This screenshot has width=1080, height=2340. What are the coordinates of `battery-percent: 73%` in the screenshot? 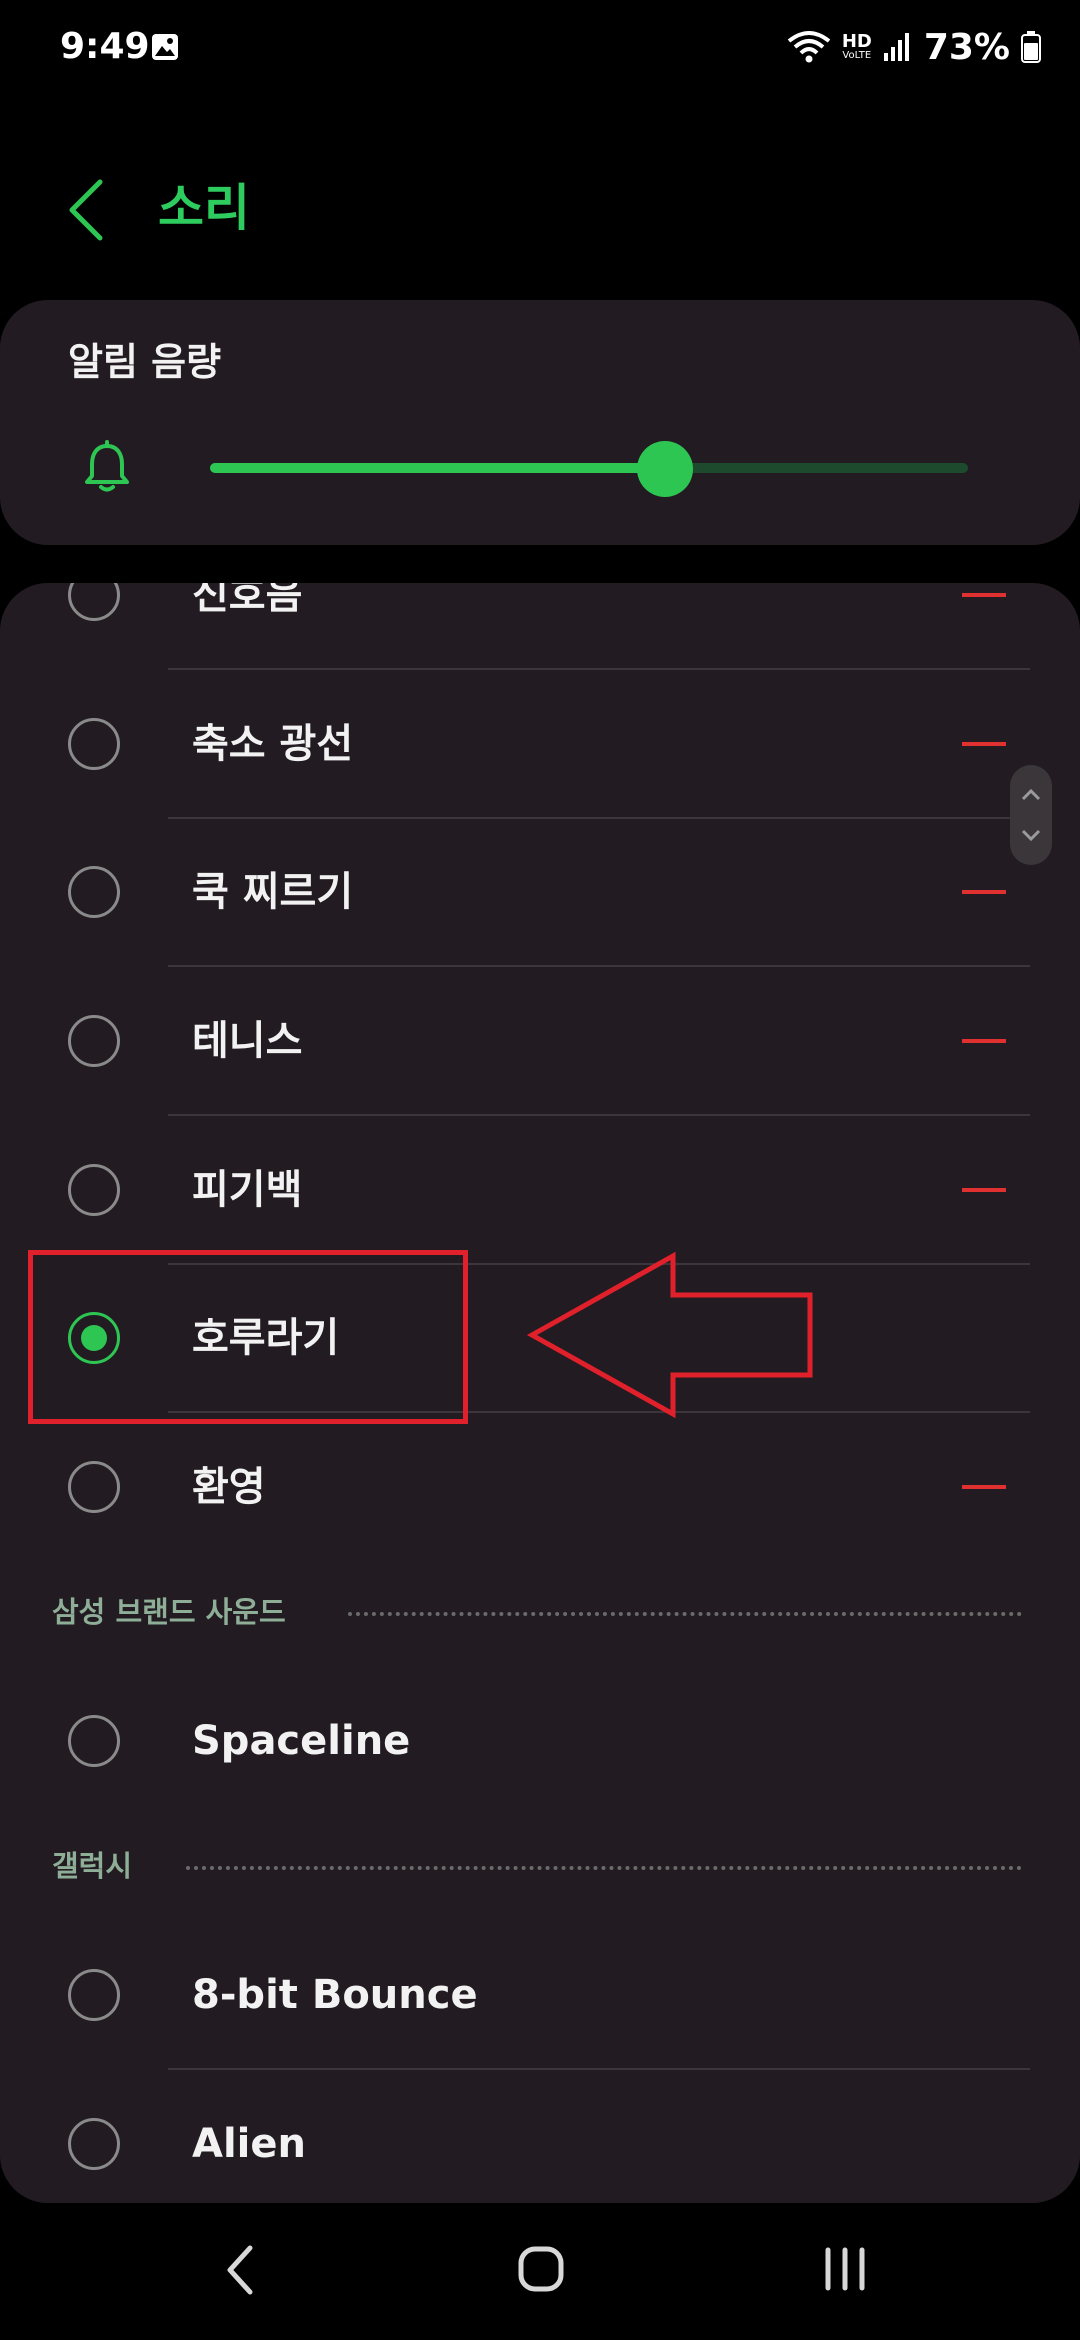 It's located at (966, 47).